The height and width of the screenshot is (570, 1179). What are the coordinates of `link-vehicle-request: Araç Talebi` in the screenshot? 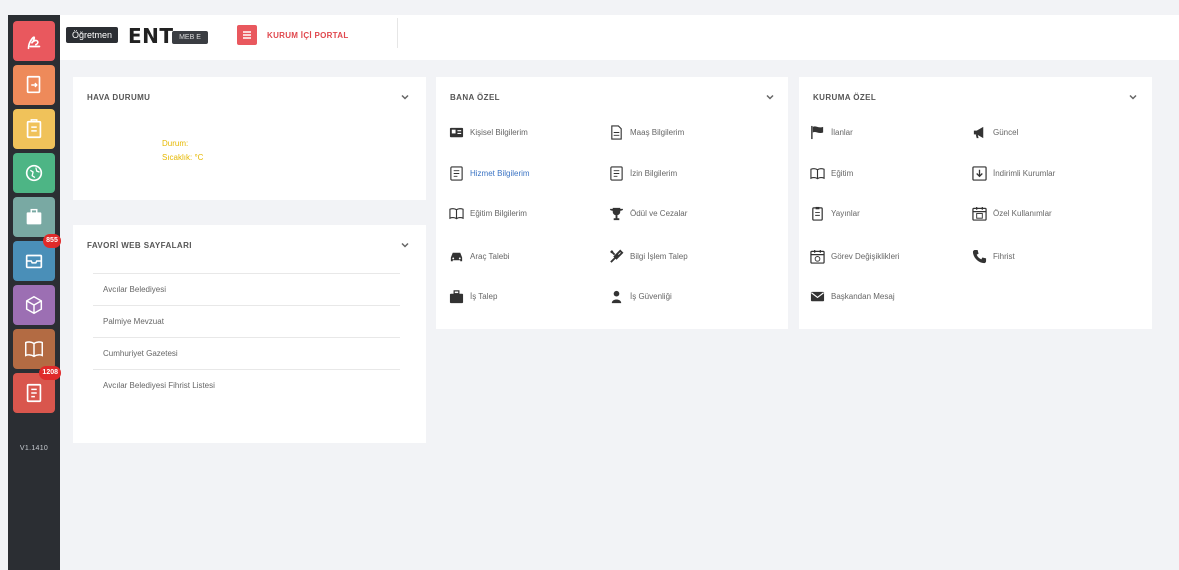 It's located at (479, 256).